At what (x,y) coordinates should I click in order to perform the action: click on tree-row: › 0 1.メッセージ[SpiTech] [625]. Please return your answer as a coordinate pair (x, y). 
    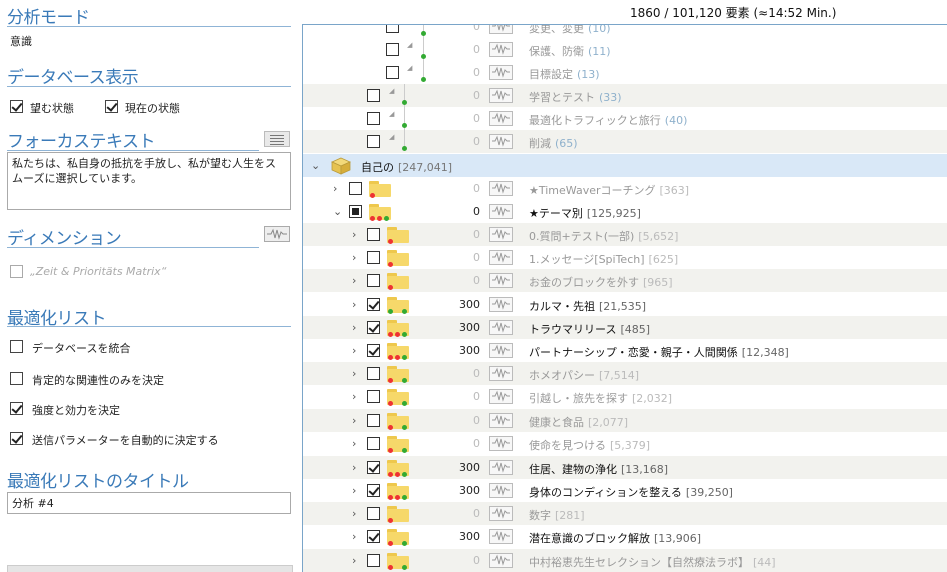
    Looking at the image, I should click on (625, 257).